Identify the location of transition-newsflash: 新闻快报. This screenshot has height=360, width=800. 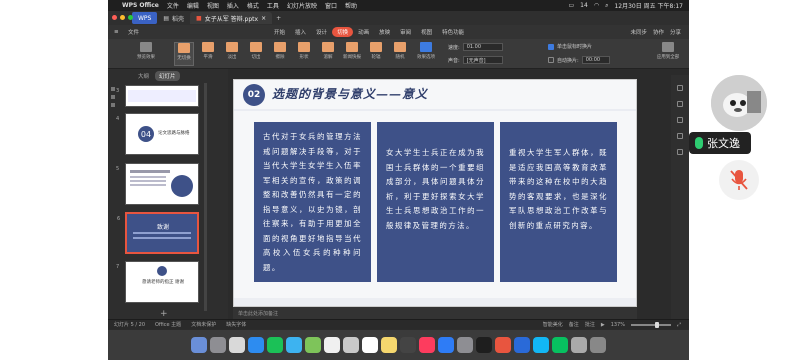
(352, 54).